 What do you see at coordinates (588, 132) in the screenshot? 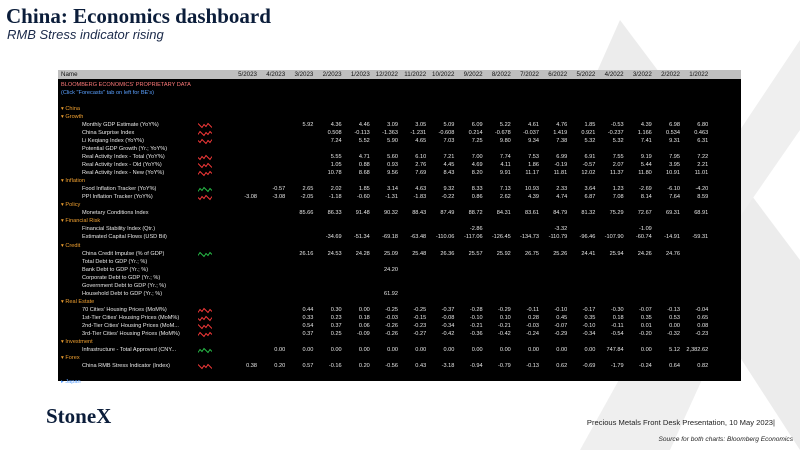
I see `table-cell: 0.921` at bounding box center [588, 132].